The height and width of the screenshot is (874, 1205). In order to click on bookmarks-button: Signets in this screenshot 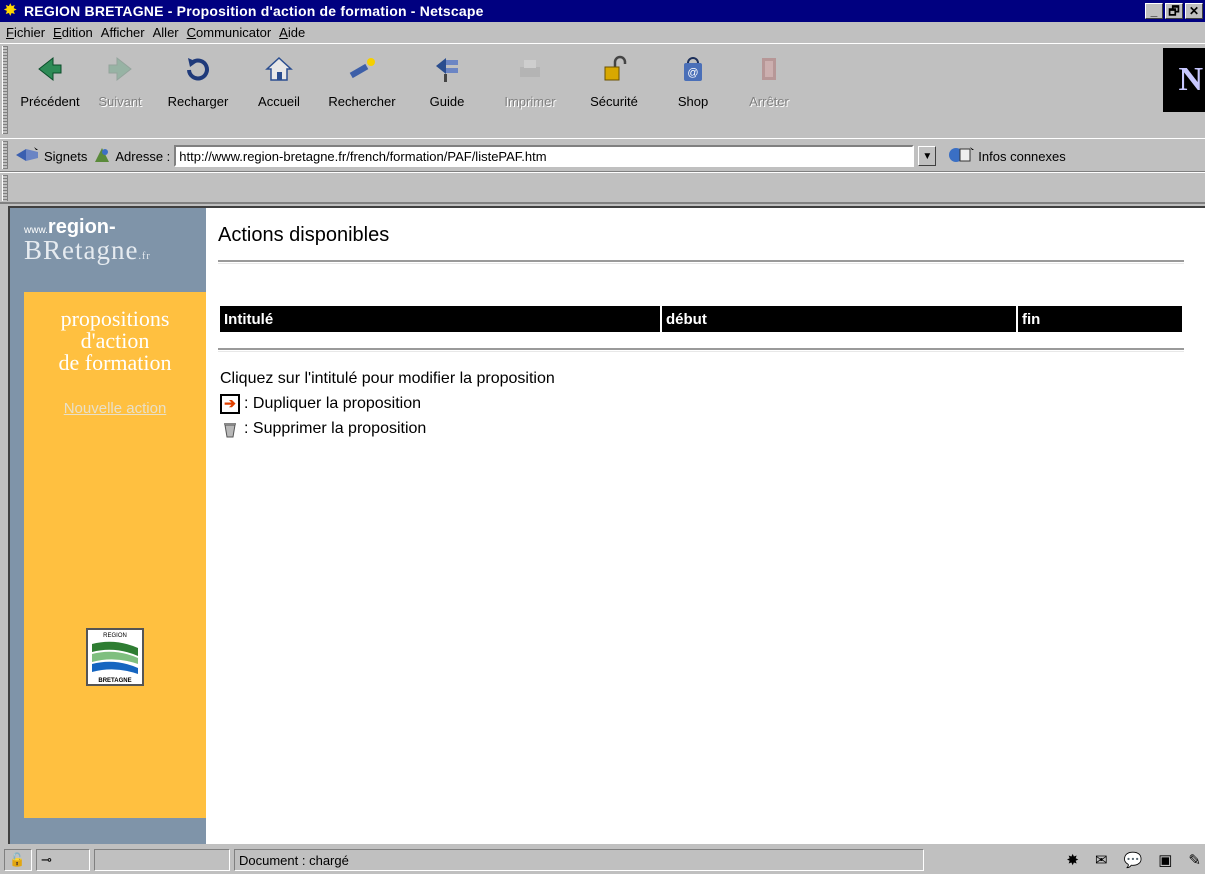, I will do `click(50, 156)`.